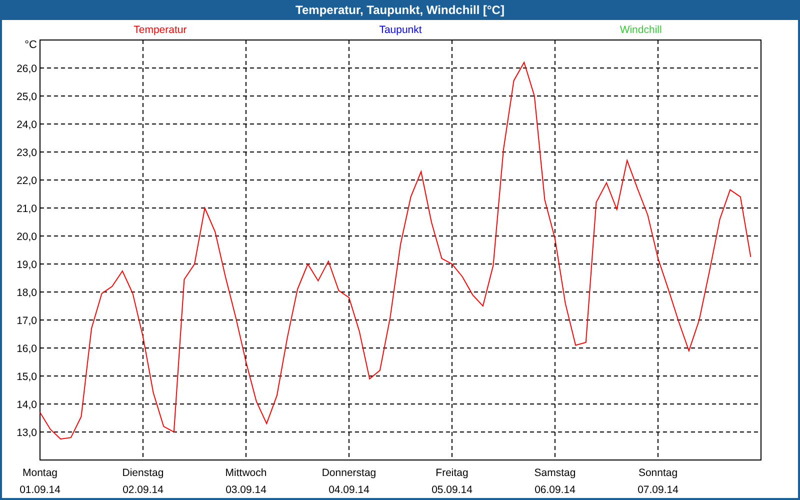  What do you see at coordinates (400, 30) in the screenshot?
I see `legend-label: Taupunkt` at bounding box center [400, 30].